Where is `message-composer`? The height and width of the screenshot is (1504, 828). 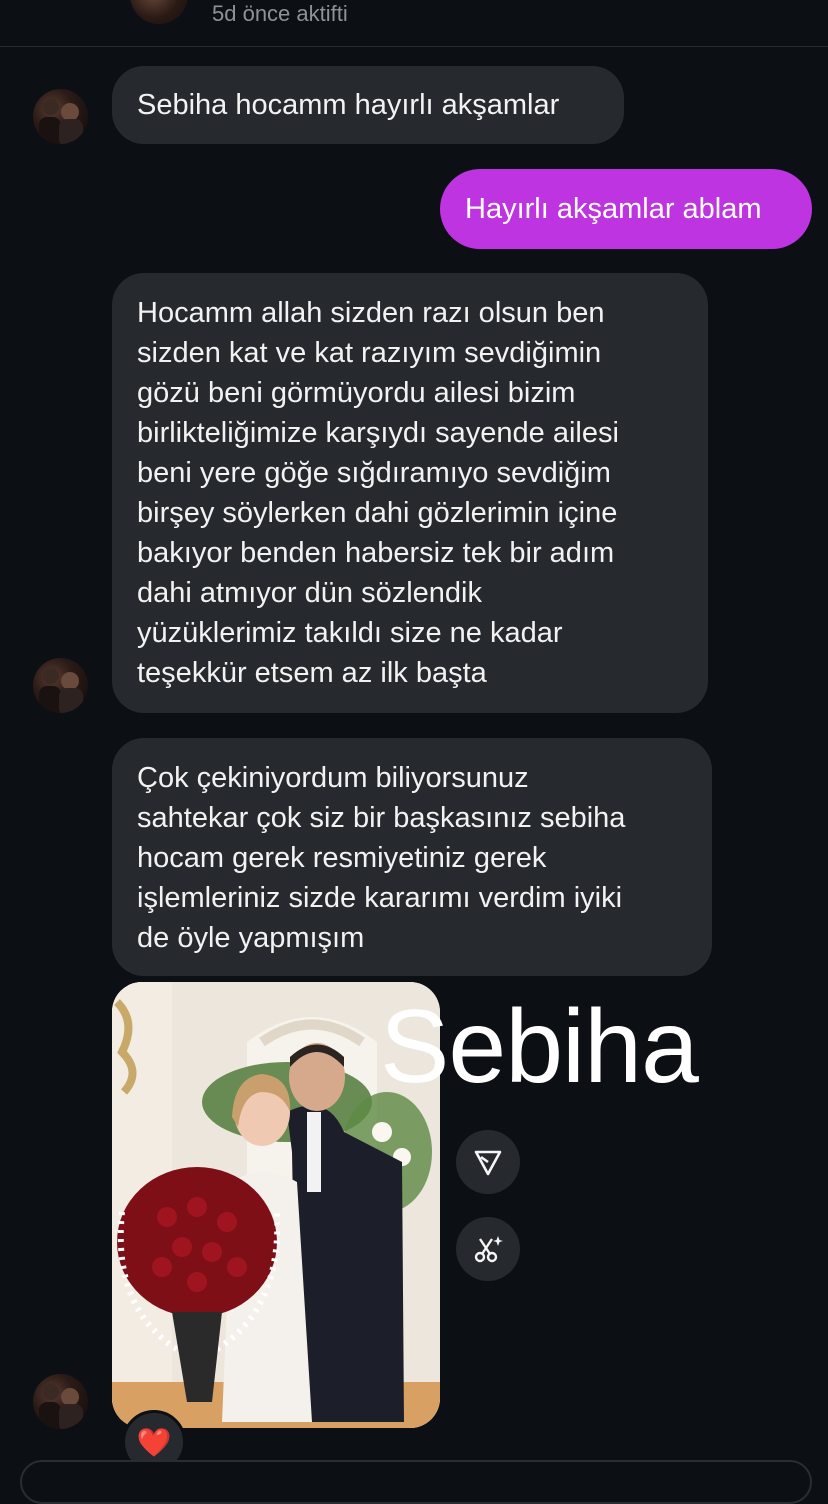 message-composer is located at coordinates (416, 1482).